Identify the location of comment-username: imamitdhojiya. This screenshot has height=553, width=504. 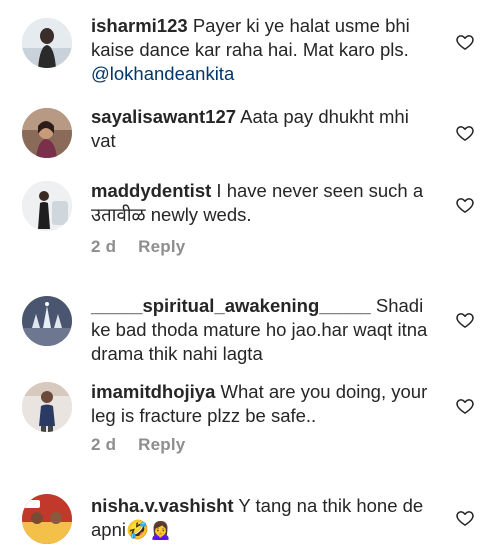
(153, 391).